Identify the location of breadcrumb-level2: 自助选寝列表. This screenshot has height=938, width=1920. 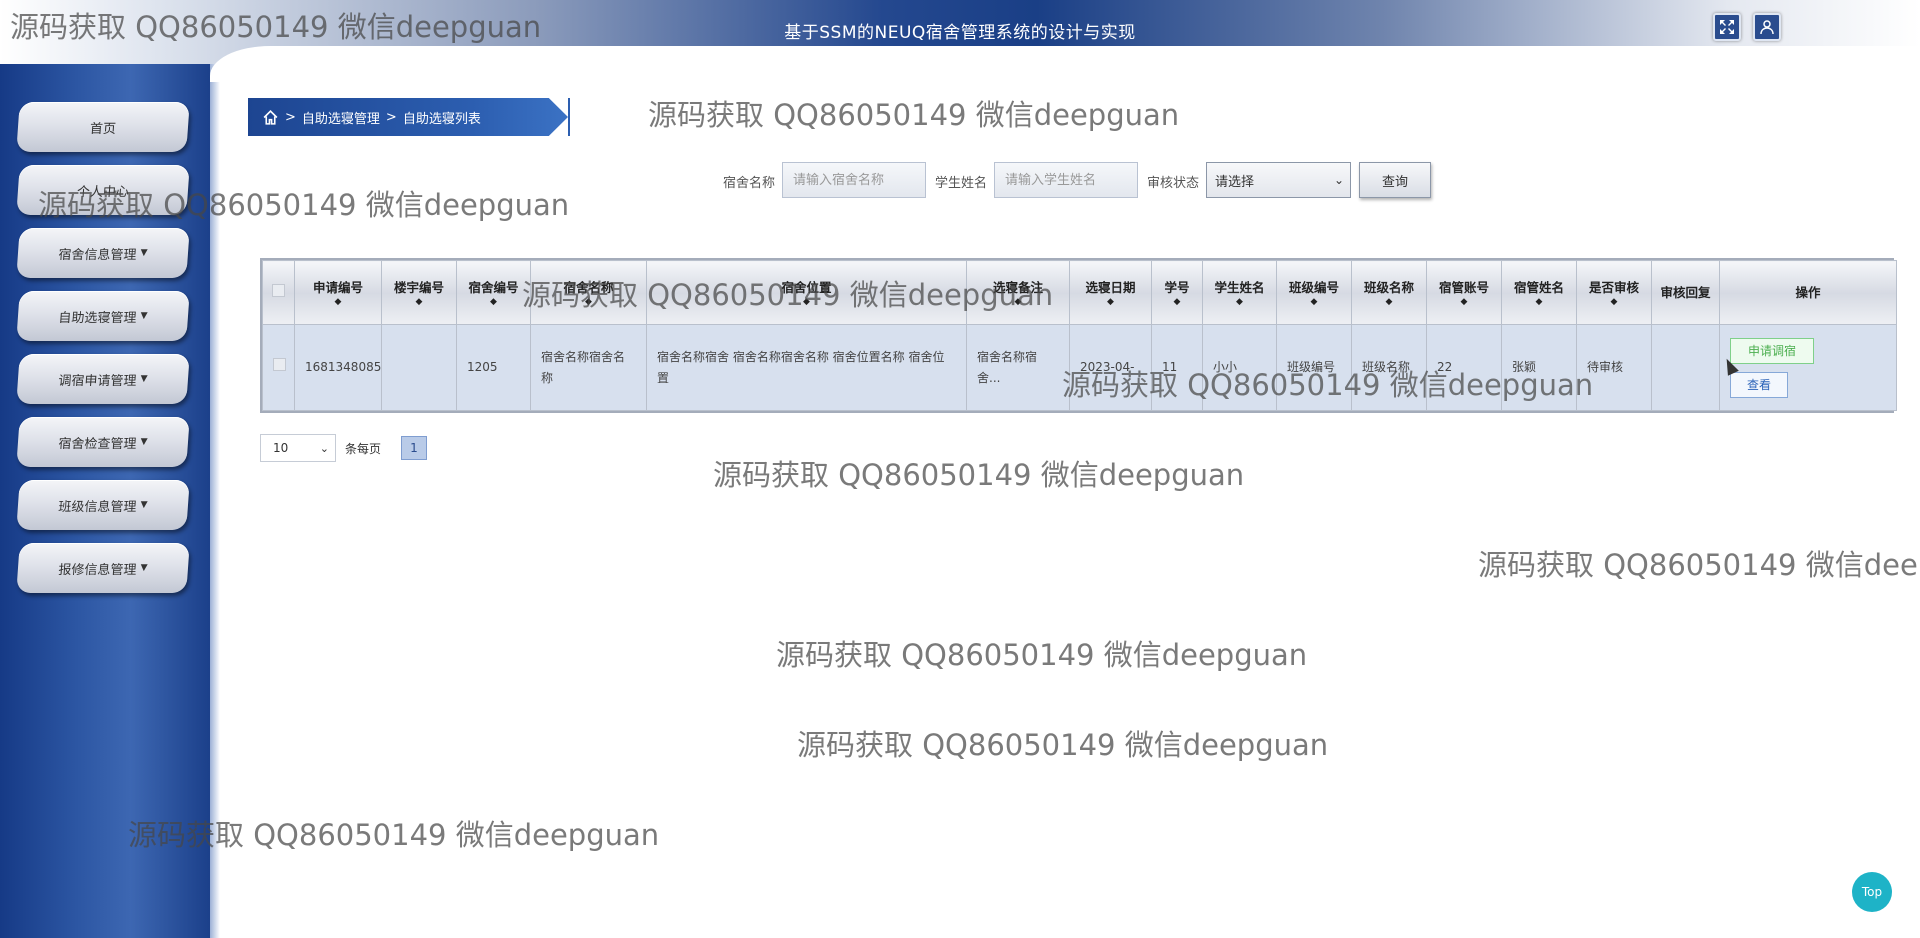
(441, 119).